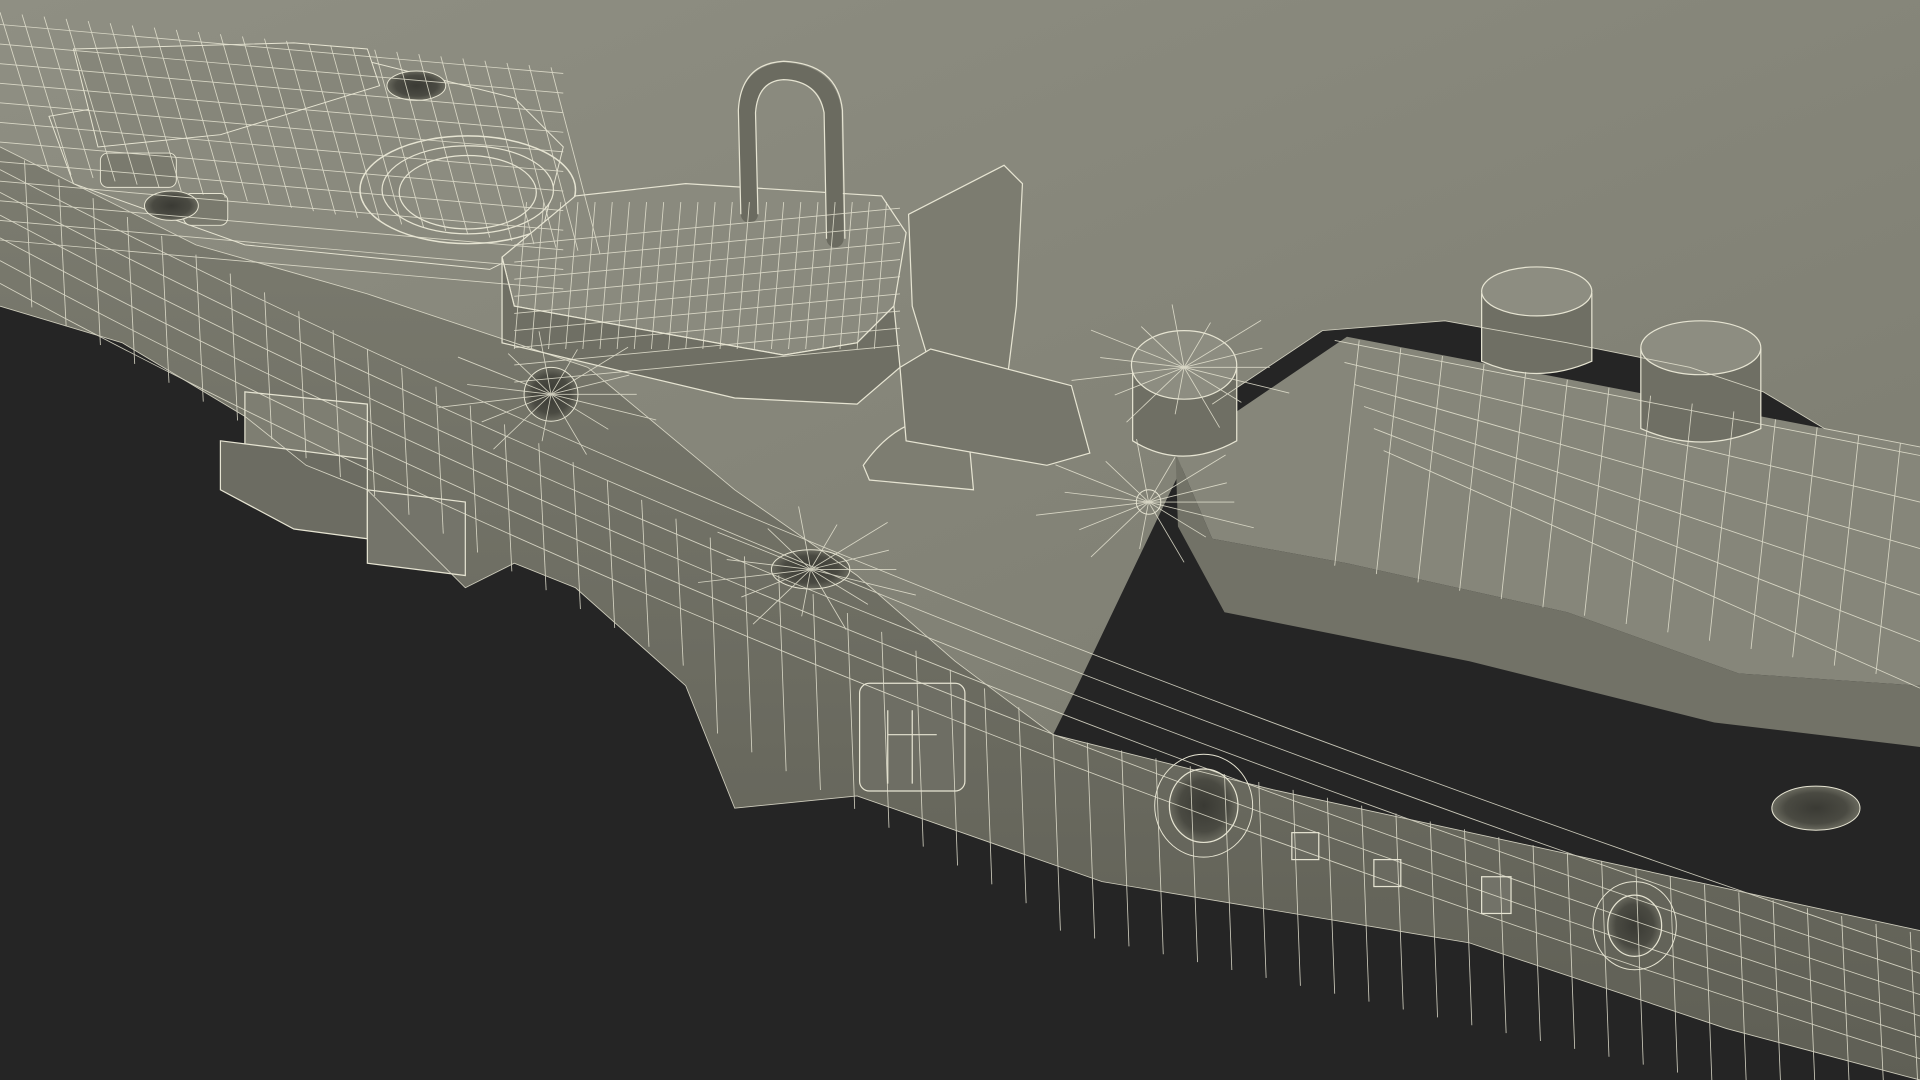 Image resolution: width=1920 pixels, height=1080 pixels. I want to click on boss-3-top, so click(1701, 348).